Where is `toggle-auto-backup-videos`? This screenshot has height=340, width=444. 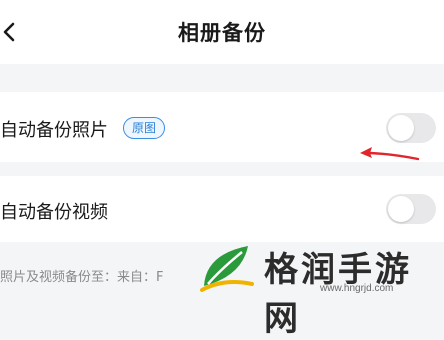
toggle-auto-backup-videos is located at coordinates (411, 209).